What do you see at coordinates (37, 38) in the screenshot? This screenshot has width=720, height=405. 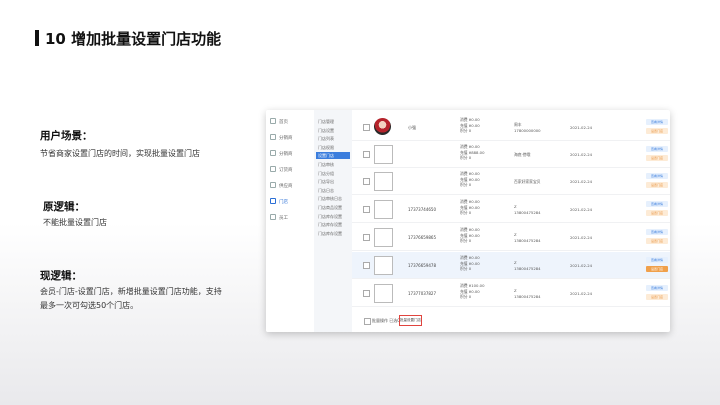 I see `title-accent-bar` at bounding box center [37, 38].